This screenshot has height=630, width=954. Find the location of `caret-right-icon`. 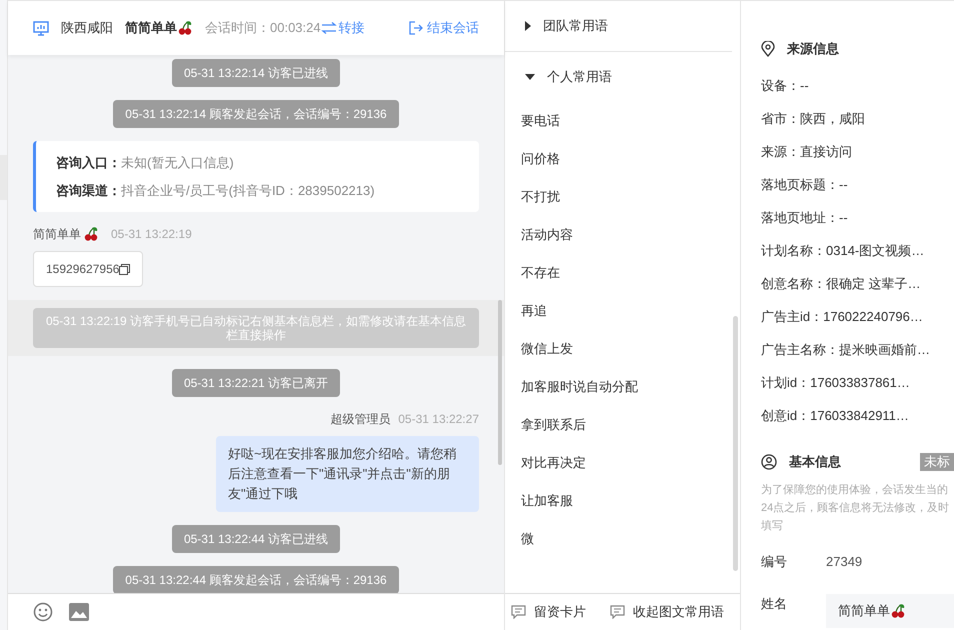

caret-right-icon is located at coordinates (528, 26).